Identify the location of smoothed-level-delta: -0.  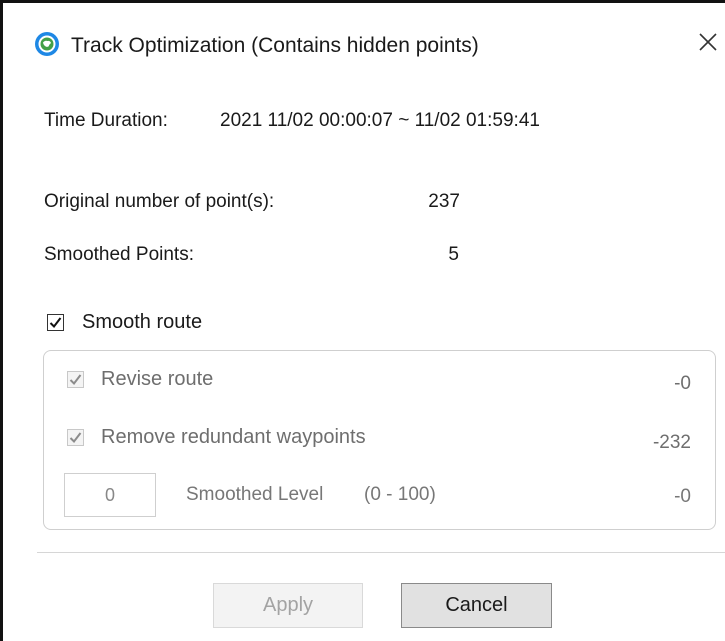
(682, 496).